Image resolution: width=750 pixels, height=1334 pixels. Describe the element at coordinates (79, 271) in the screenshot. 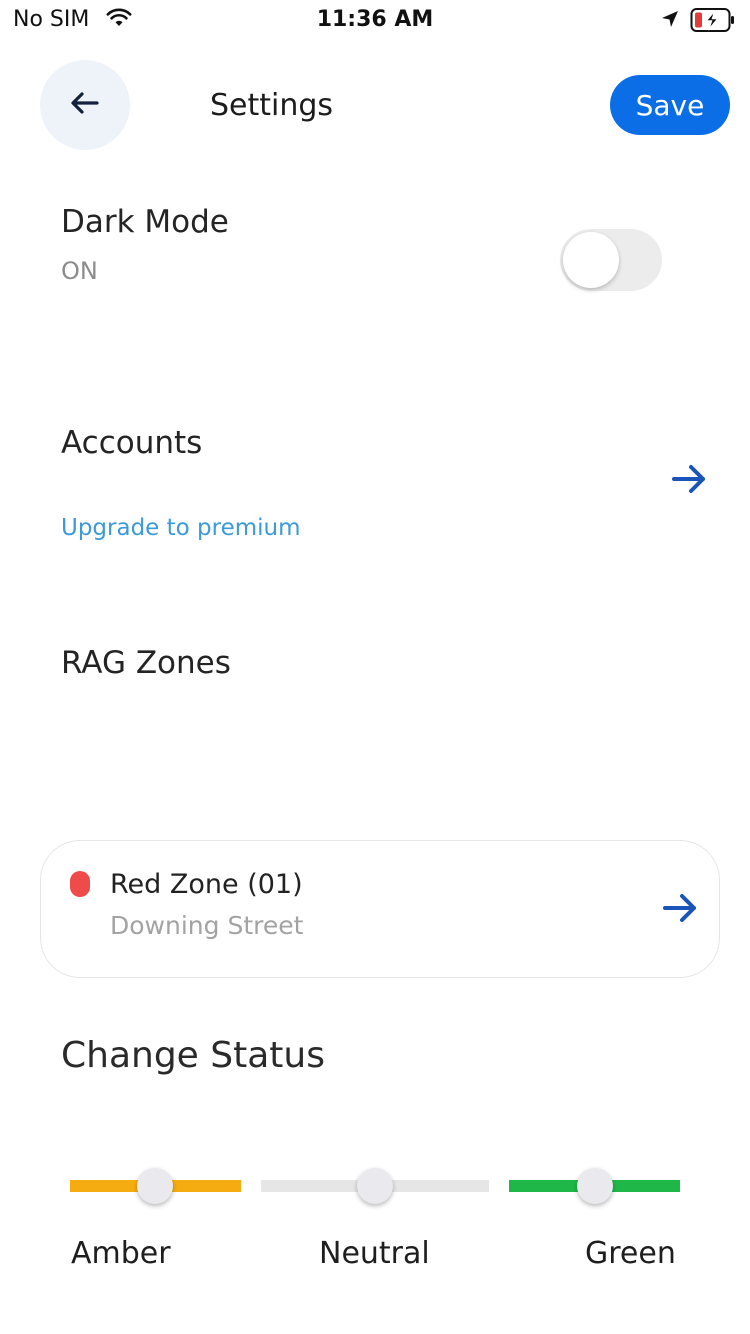

I see `dark-mode-value: ON` at that location.